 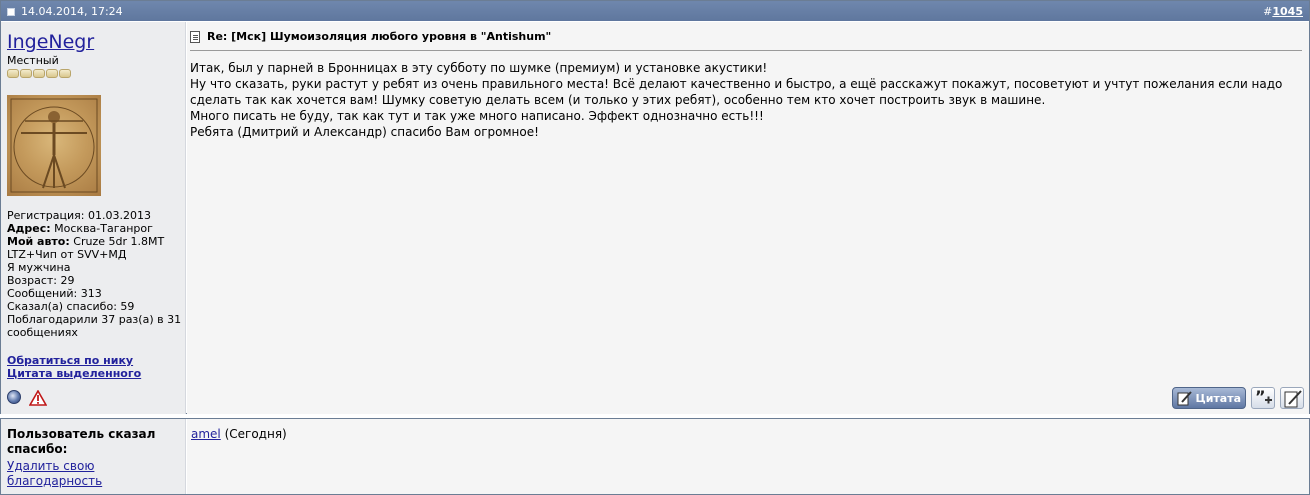 I want to click on post-date: 14.04.2014, 17:24, so click(x=72, y=11).